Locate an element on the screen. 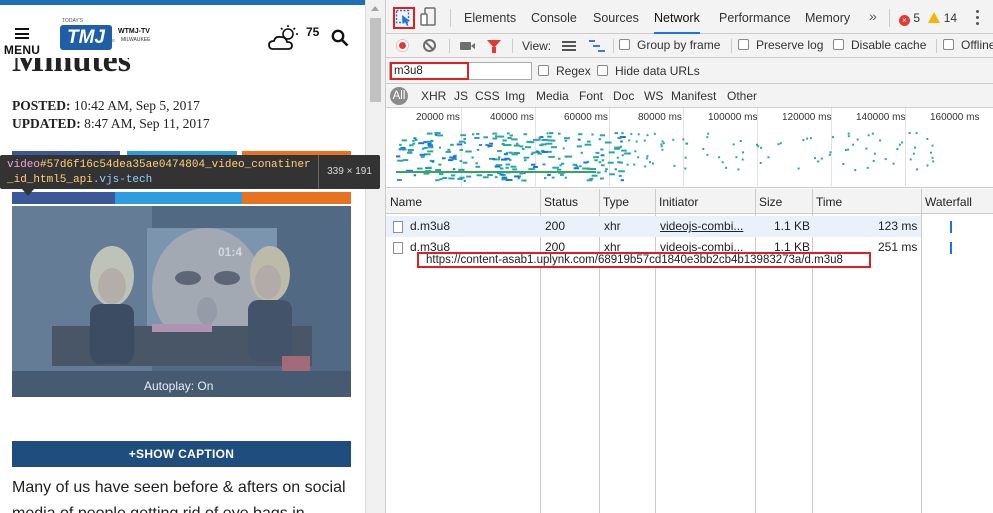  station-logo: TODAY'S 4 TMJ WTMJ-TV MILWAUKEE is located at coordinates (108, 37).